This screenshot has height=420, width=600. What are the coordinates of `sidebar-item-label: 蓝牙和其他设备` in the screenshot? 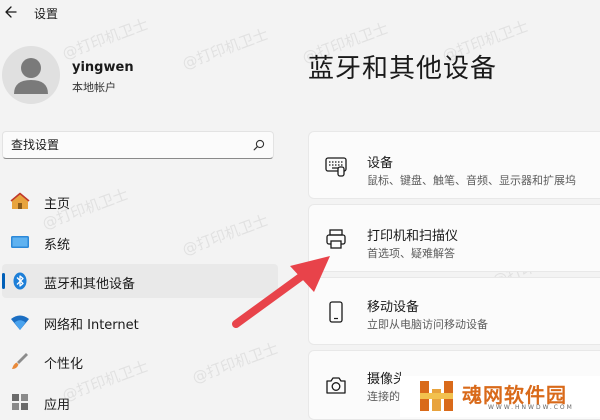 It's located at (90, 284).